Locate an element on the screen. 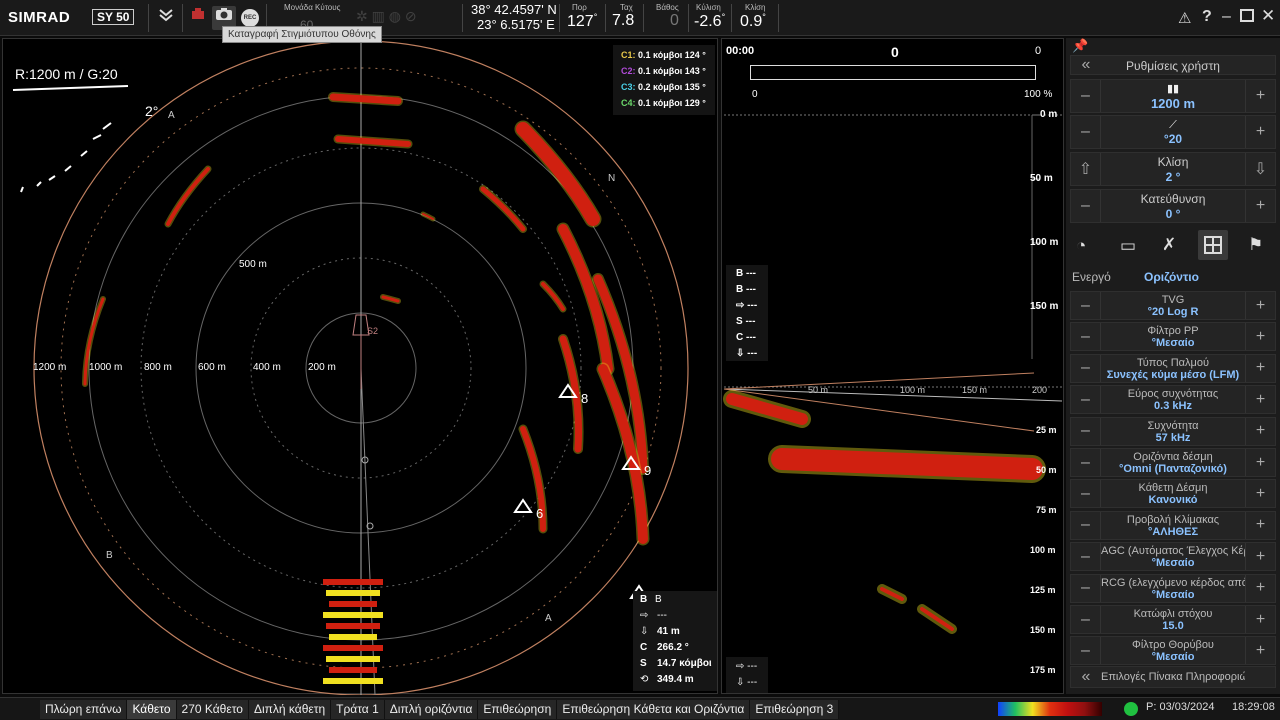 This screenshot has width=1280, height=720. setting-row: – Τύπος Παλμού Συνεχές κύμα μέσο (LFM) + is located at coordinates (1173, 368).